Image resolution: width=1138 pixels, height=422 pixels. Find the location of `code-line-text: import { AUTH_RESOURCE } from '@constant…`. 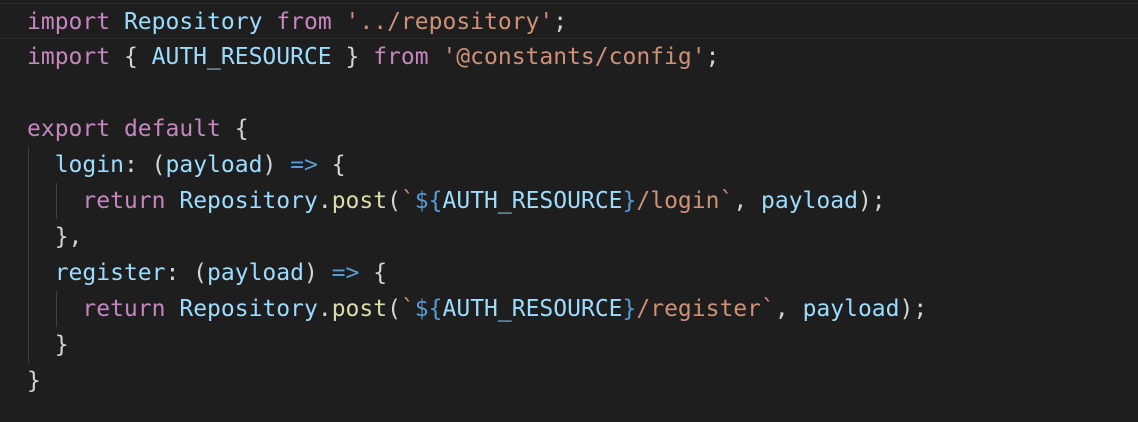

code-line-text: import { AUTH_RESOURCE } from '@constant… is located at coordinates (373, 57).